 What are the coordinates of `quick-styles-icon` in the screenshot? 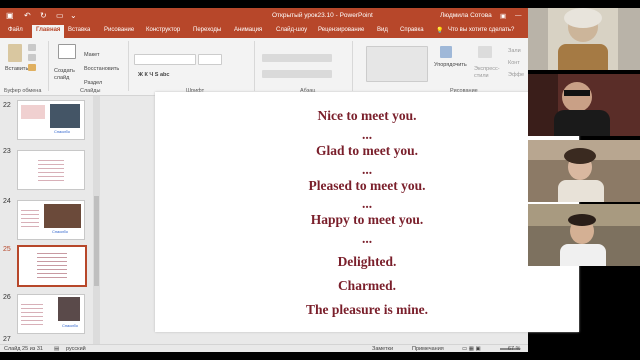 It's located at (485, 52).